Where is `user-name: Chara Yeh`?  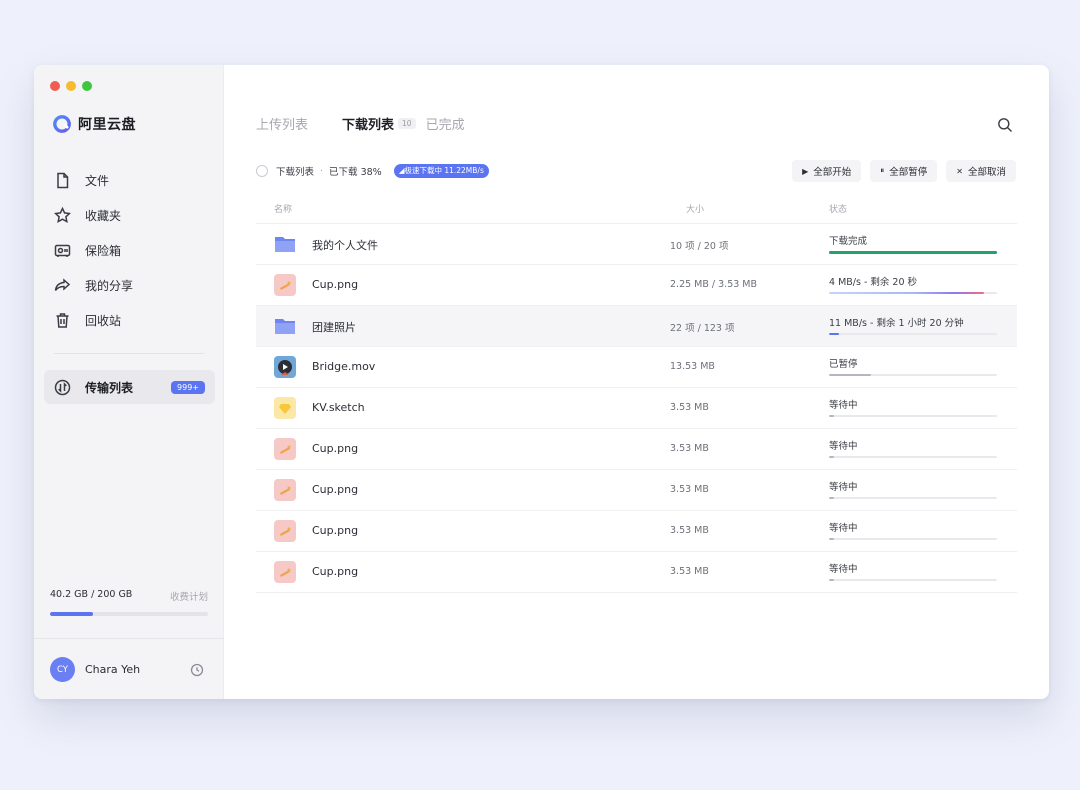
user-name: Chara Yeh is located at coordinates (113, 669).